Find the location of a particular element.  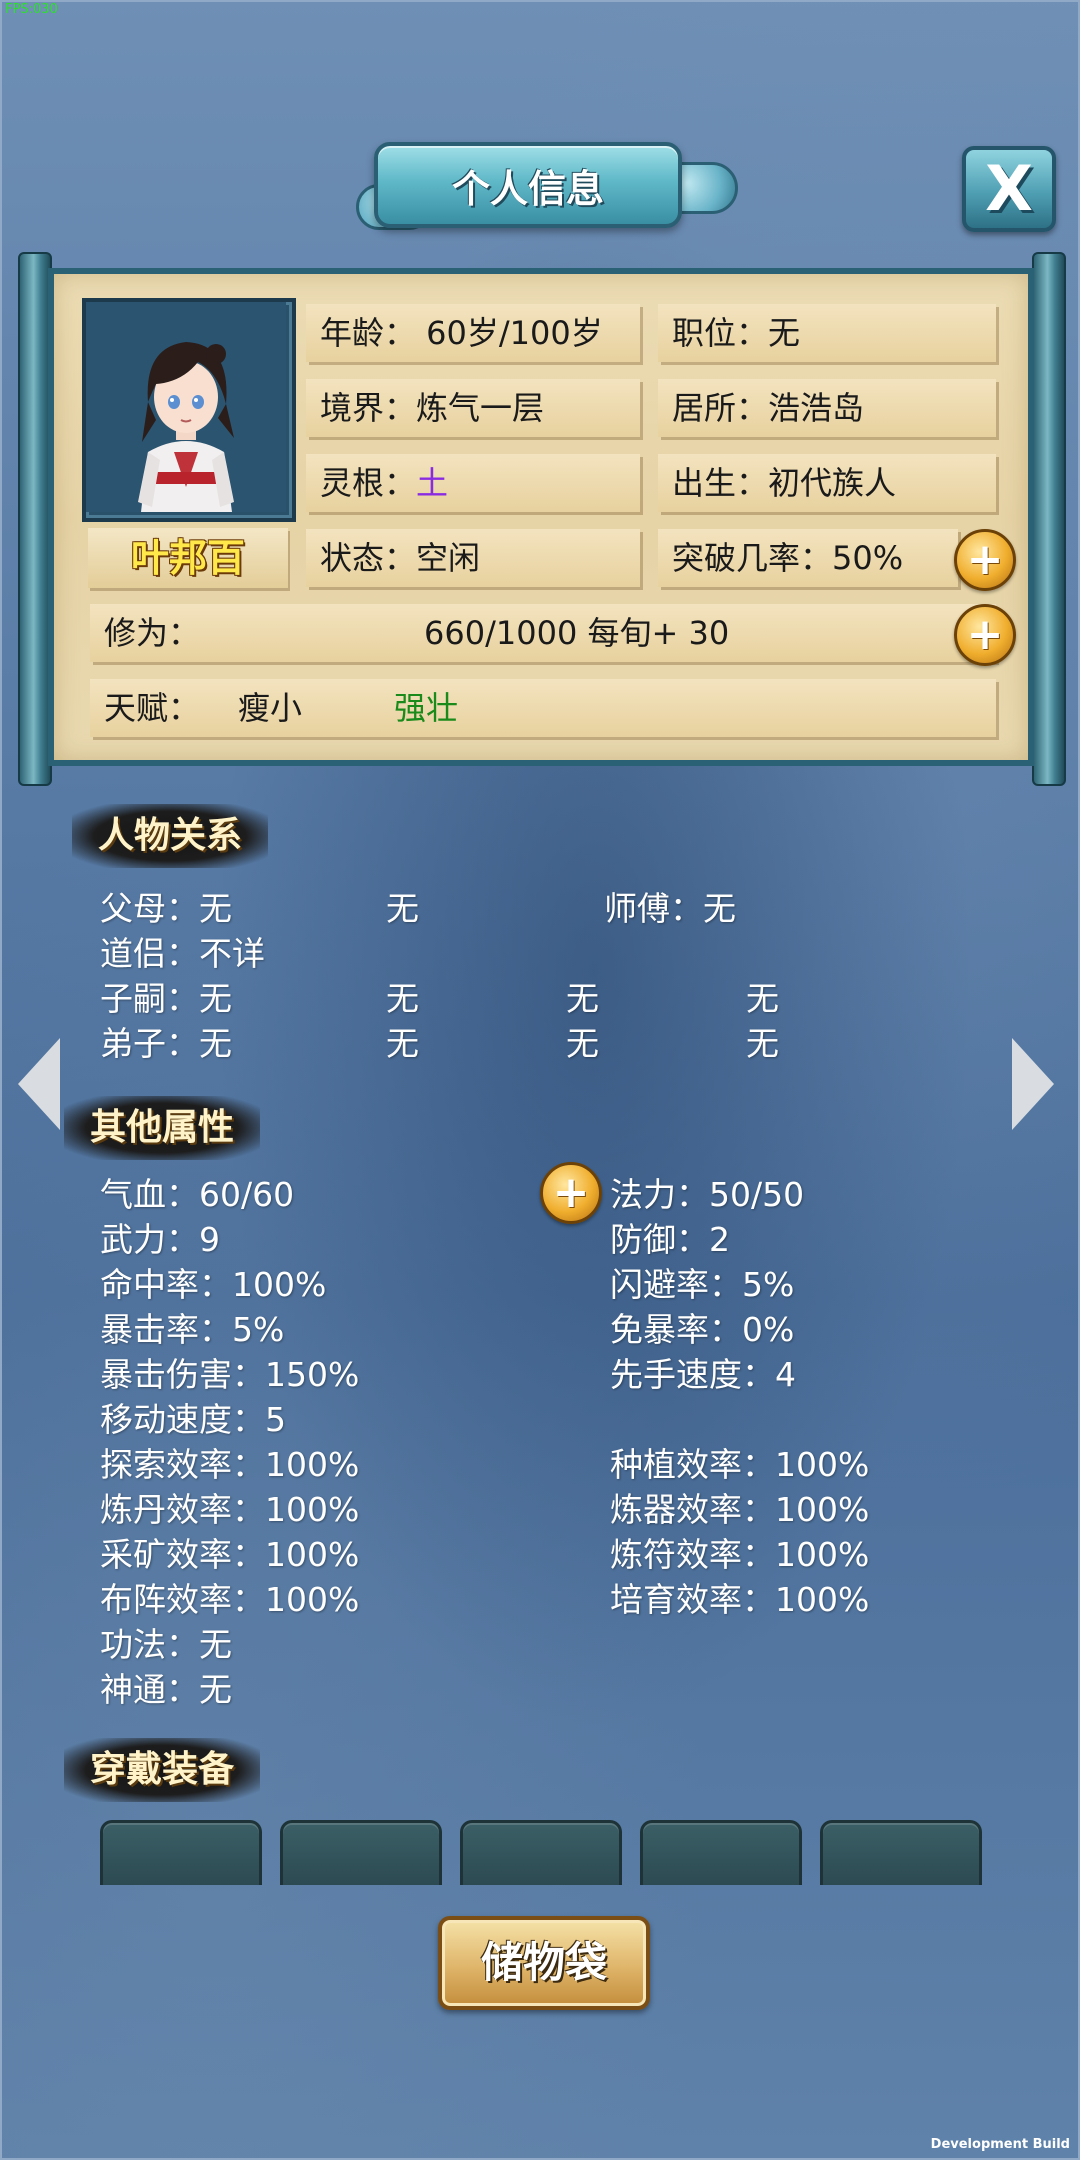

attributes-header: 其他属性 is located at coordinates (162, 1128).